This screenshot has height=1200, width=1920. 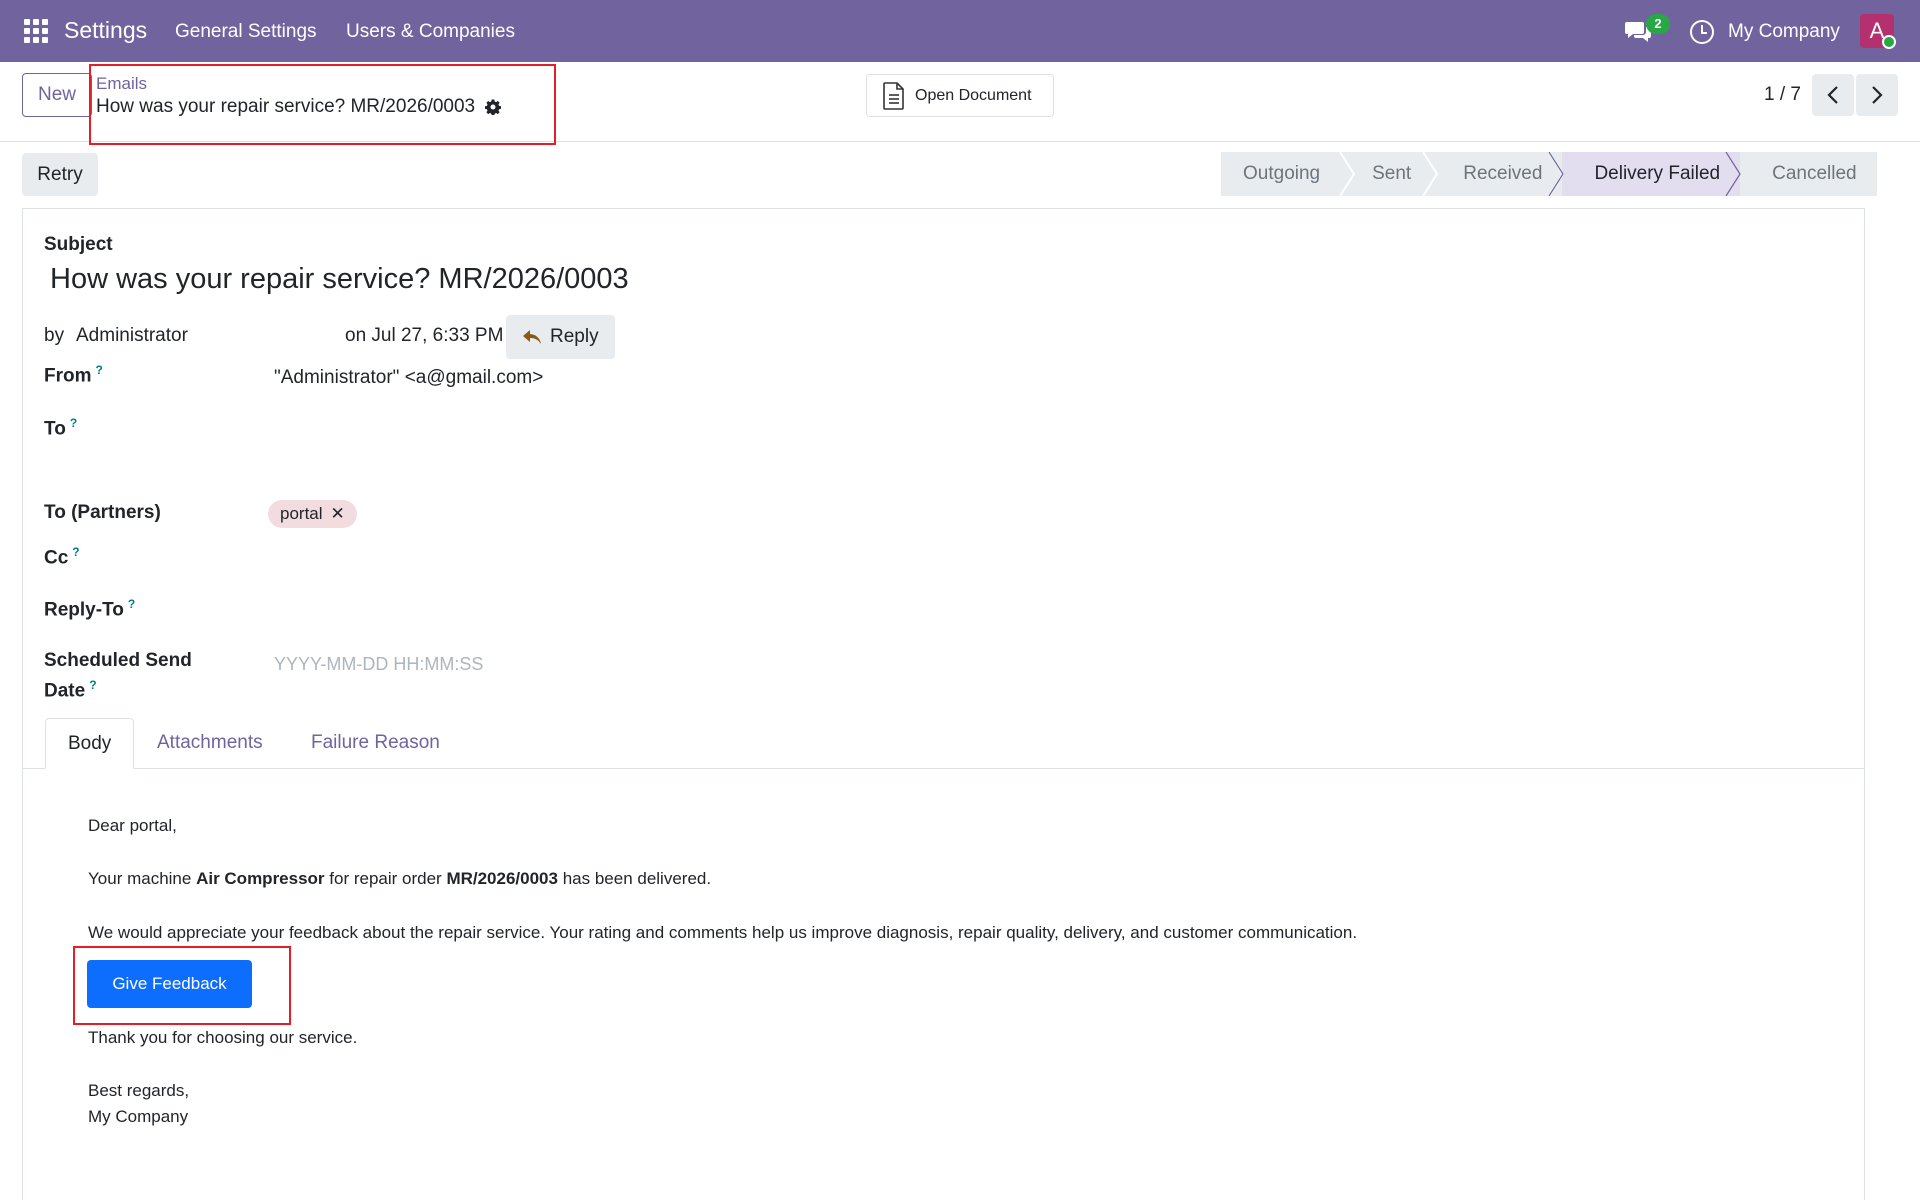 I want to click on reply-to-label-text: Reply-To, so click(x=84, y=610).